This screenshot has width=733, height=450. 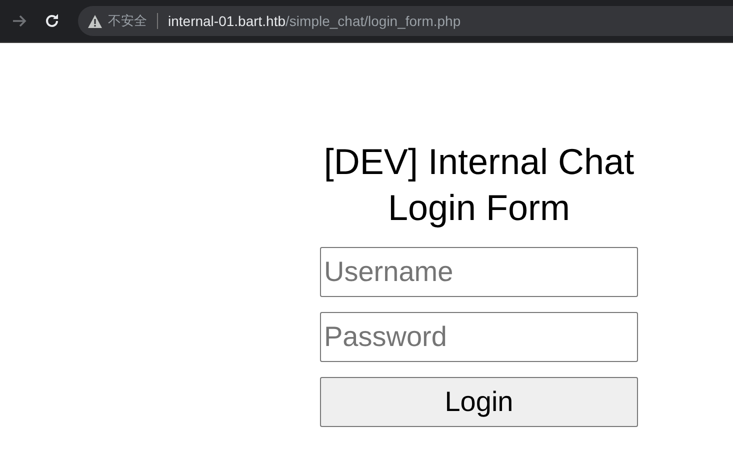 I want to click on url-host: internal-01.bart.htb, so click(x=227, y=21).